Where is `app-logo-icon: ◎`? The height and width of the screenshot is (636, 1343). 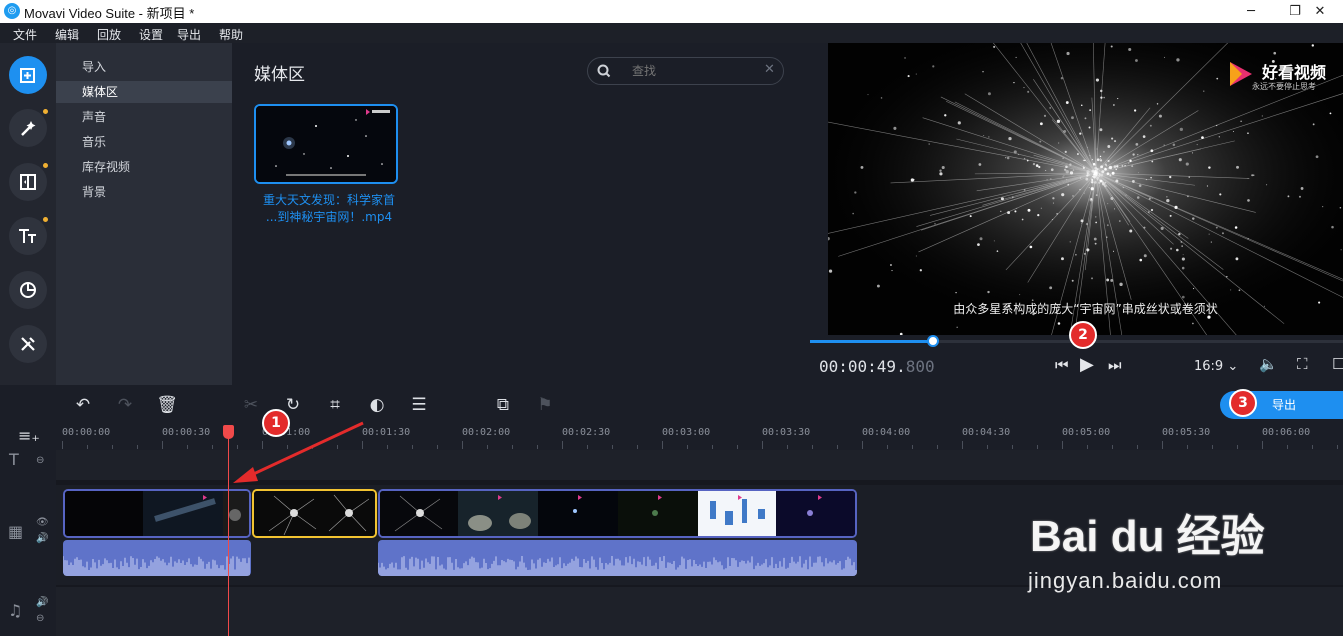
app-logo-icon: ◎ is located at coordinates (12, 11).